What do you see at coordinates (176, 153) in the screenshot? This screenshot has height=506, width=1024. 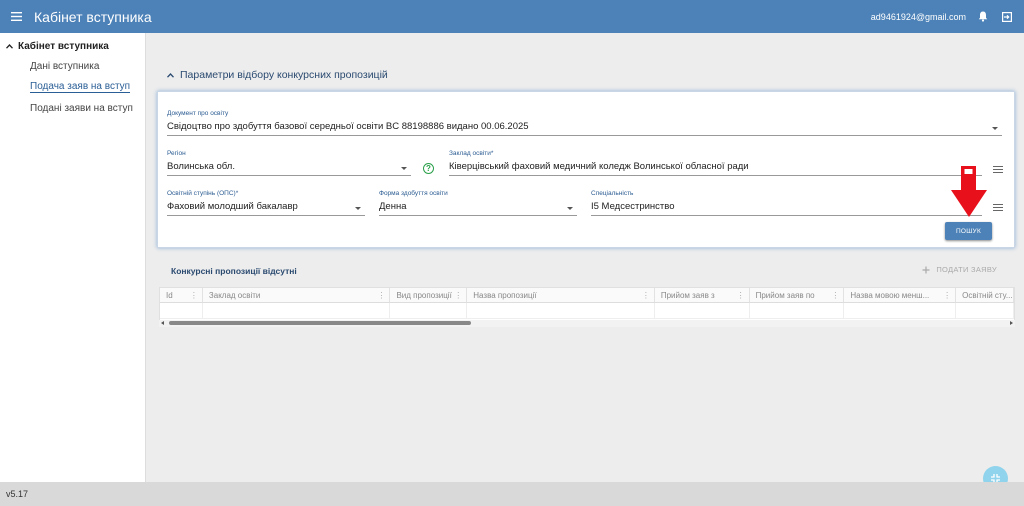 I see `region-label: Регіон` at bounding box center [176, 153].